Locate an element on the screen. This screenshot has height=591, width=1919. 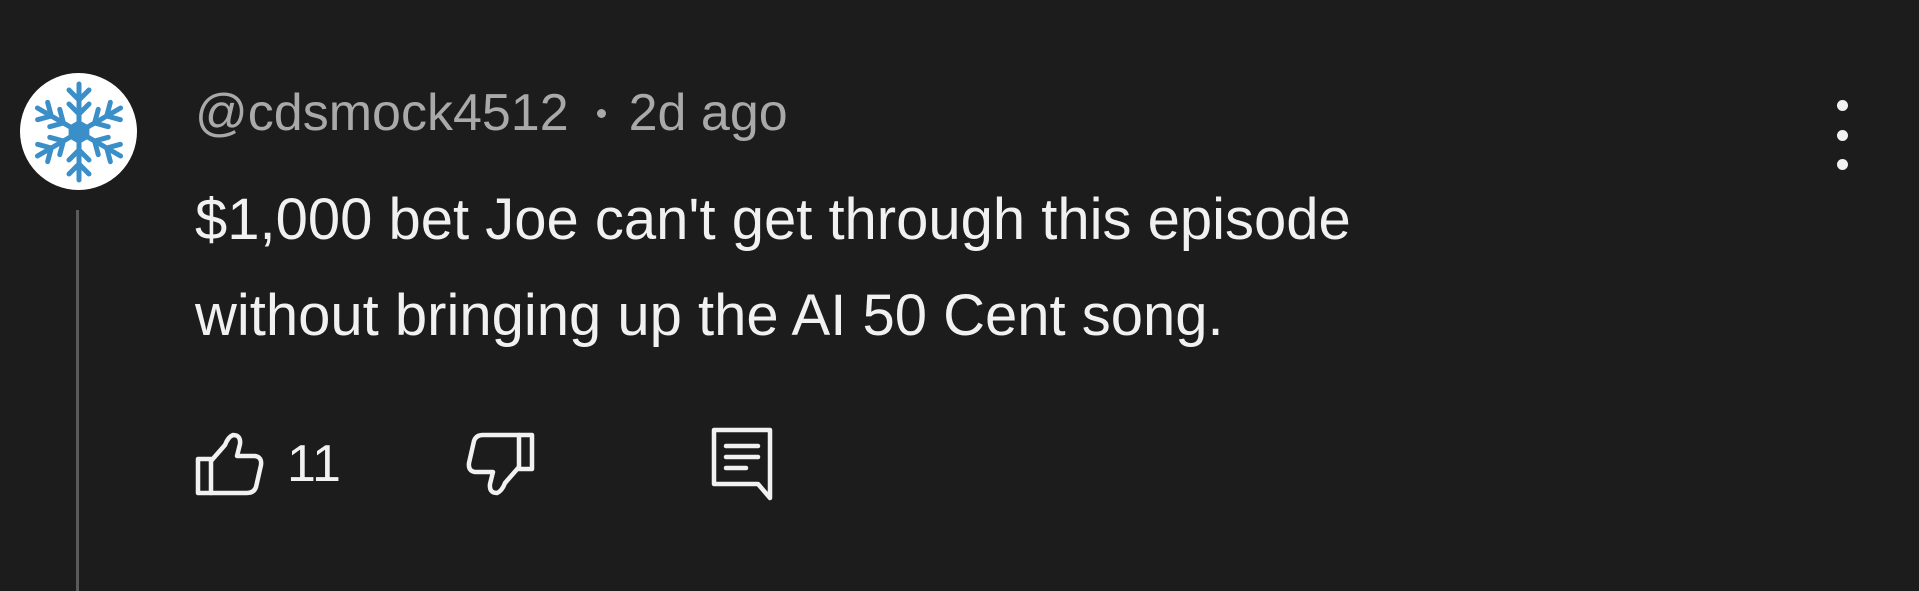
more-options-button is located at coordinates (1842, 135).